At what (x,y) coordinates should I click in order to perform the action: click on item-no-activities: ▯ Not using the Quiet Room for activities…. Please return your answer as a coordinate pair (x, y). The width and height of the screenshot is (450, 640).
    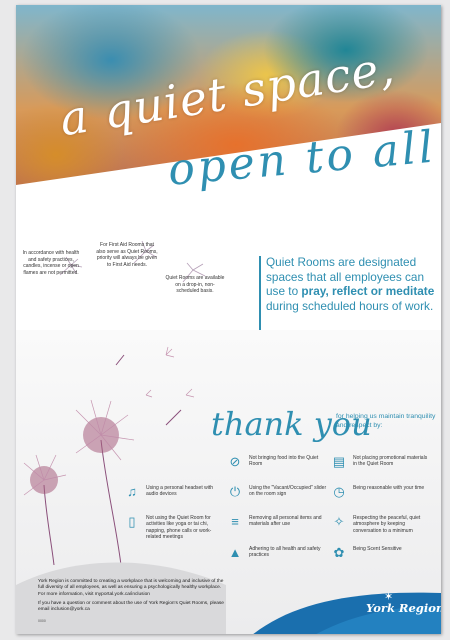
    Looking at the image, I should click on (174, 527).